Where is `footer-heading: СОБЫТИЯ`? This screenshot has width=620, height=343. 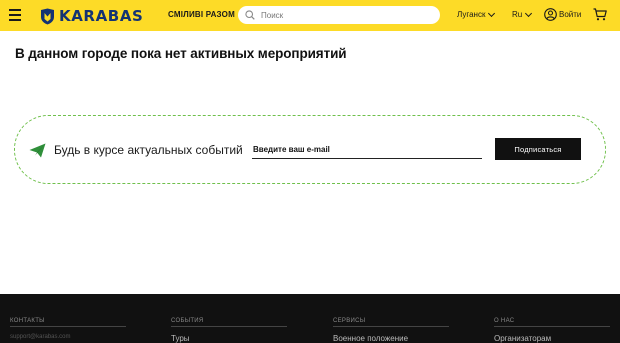 footer-heading: СОБЫТИЯ is located at coordinates (229, 322).